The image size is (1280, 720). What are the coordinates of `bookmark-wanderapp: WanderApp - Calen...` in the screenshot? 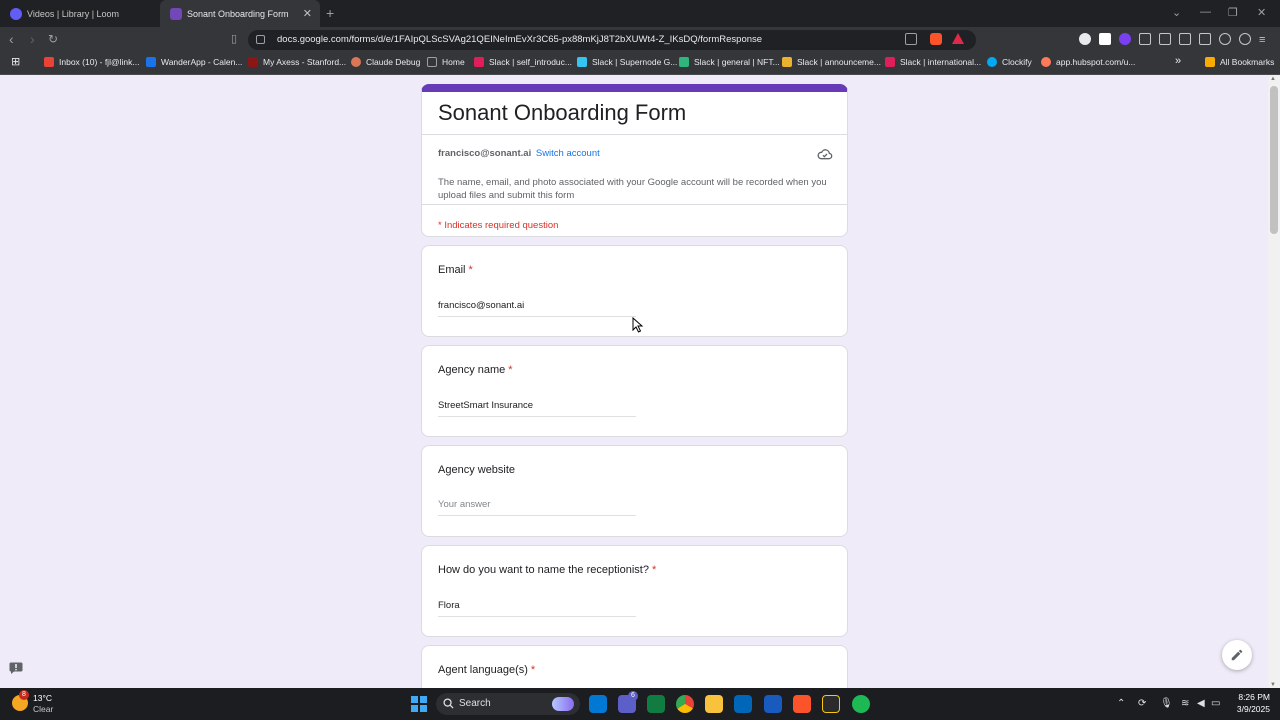 It's located at (194, 62).